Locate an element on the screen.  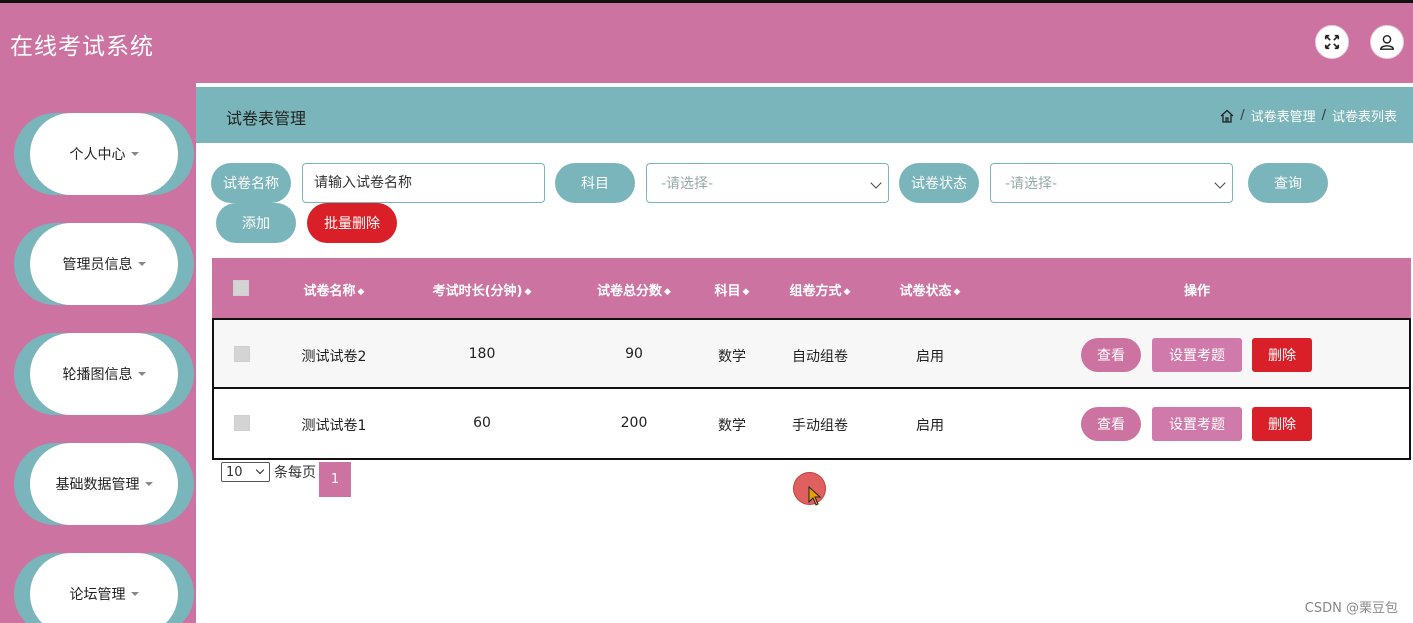
page-number-button: 1 is located at coordinates (335, 479).